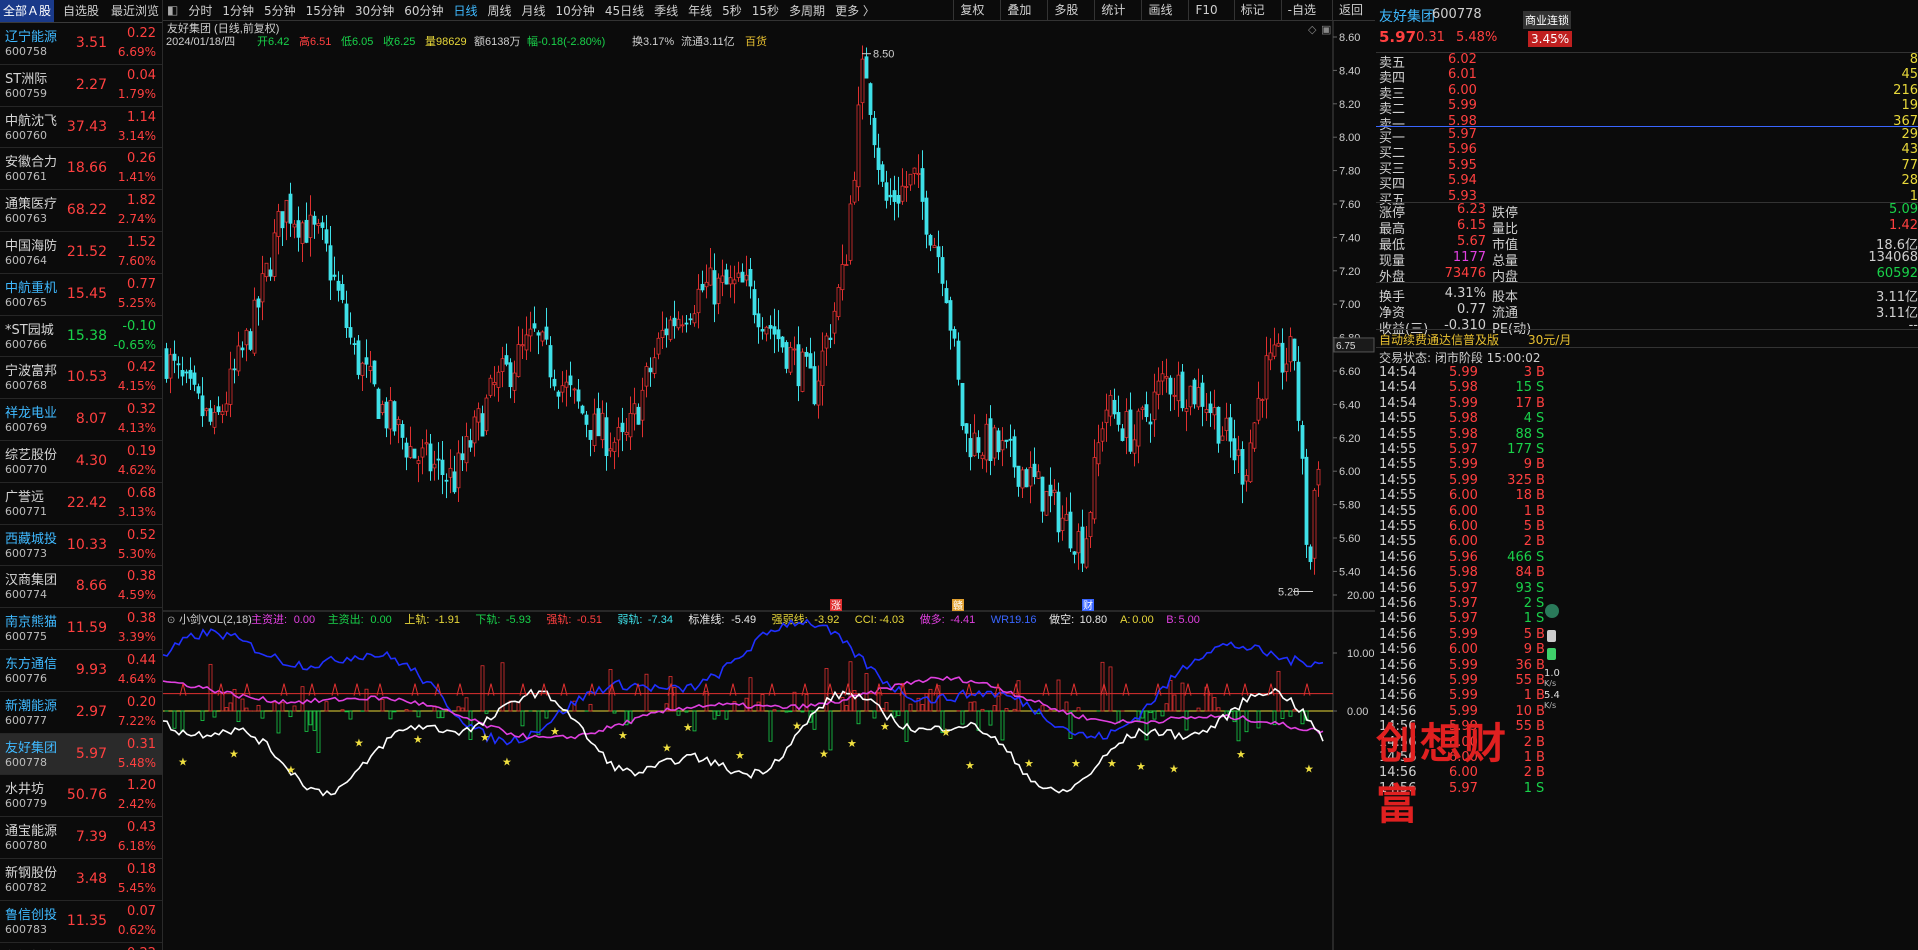 The width and height of the screenshot is (1918, 950). Describe the element at coordinates (31, 288) in the screenshot. I see `stock-name: 中航重机` at that location.